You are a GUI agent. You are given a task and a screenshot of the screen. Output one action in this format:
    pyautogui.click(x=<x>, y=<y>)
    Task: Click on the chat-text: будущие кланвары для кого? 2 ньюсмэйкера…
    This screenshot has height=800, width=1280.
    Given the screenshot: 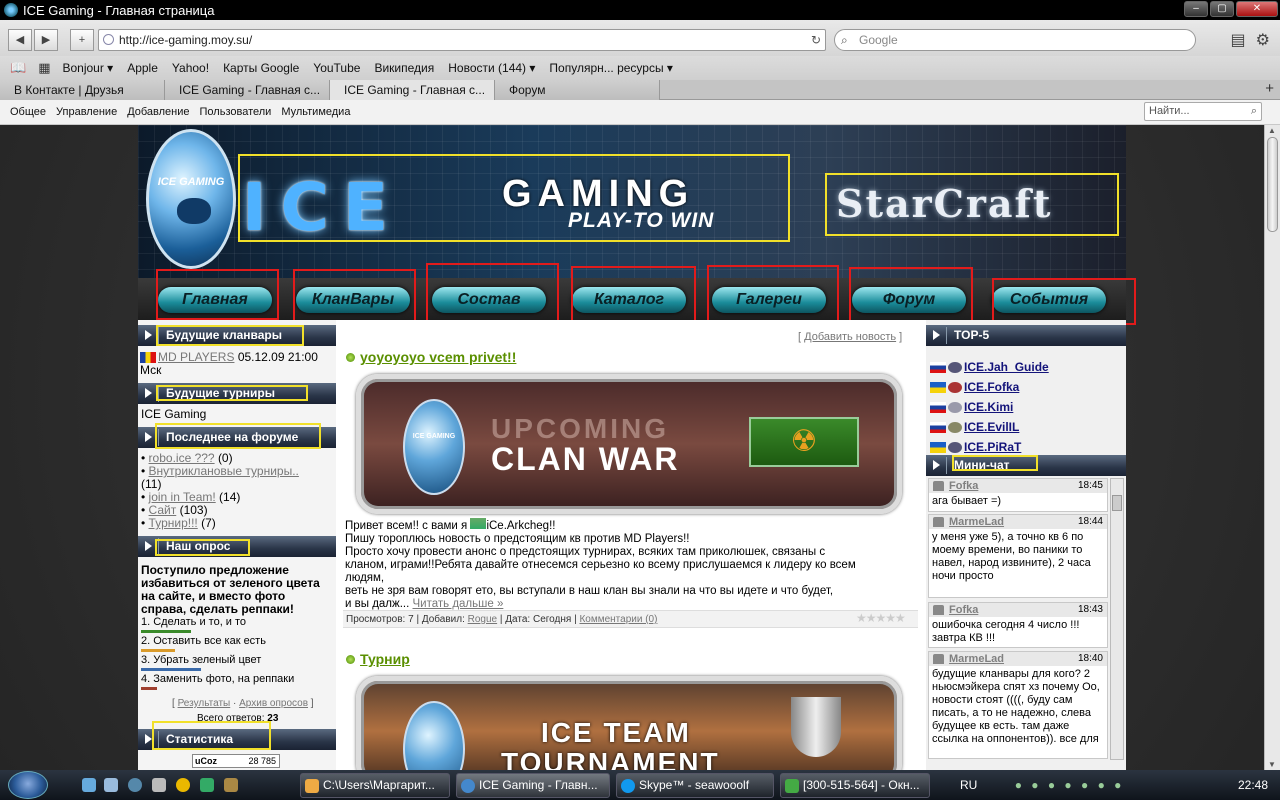 What is the action you would take?
    pyautogui.click(x=1016, y=706)
    